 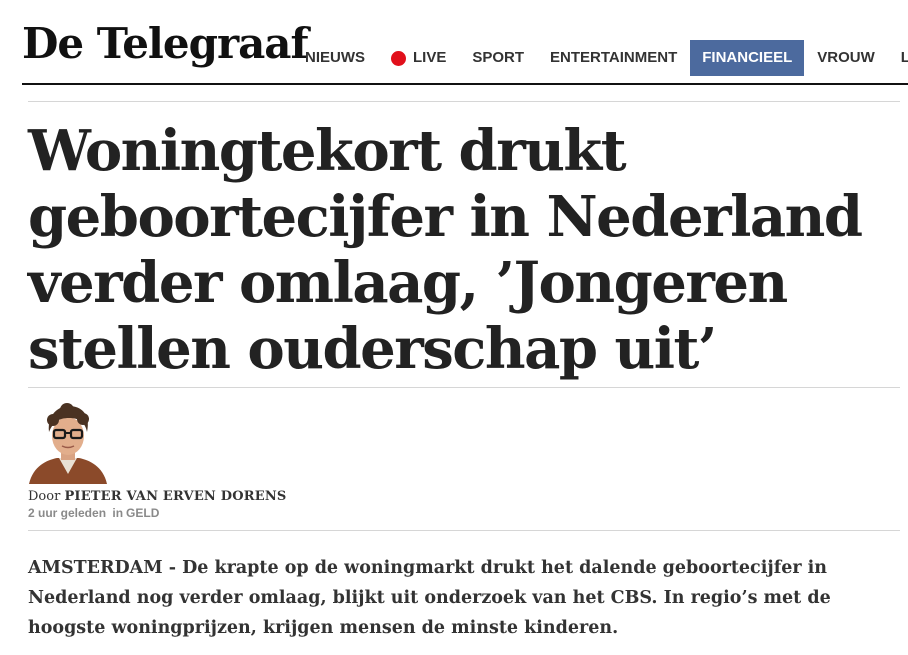 I want to click on section-prefix: in, so click(x=118, y=513).